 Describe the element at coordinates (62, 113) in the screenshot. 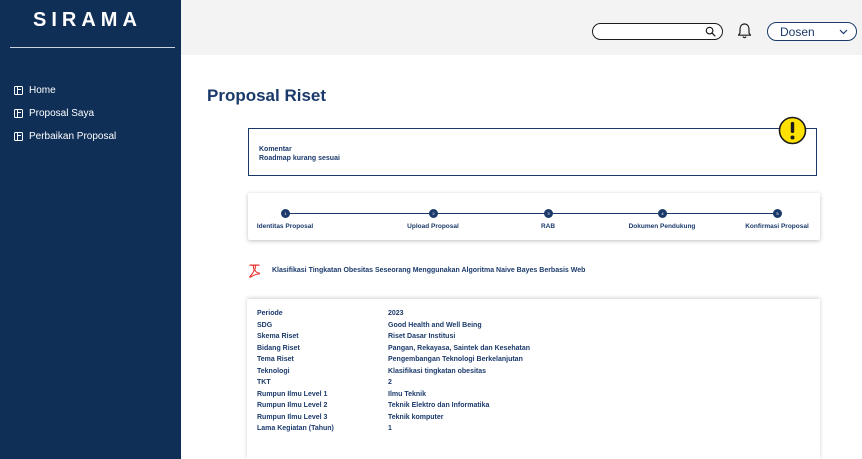

I see `sidebar-item-label: Proposal Saya` at that location.